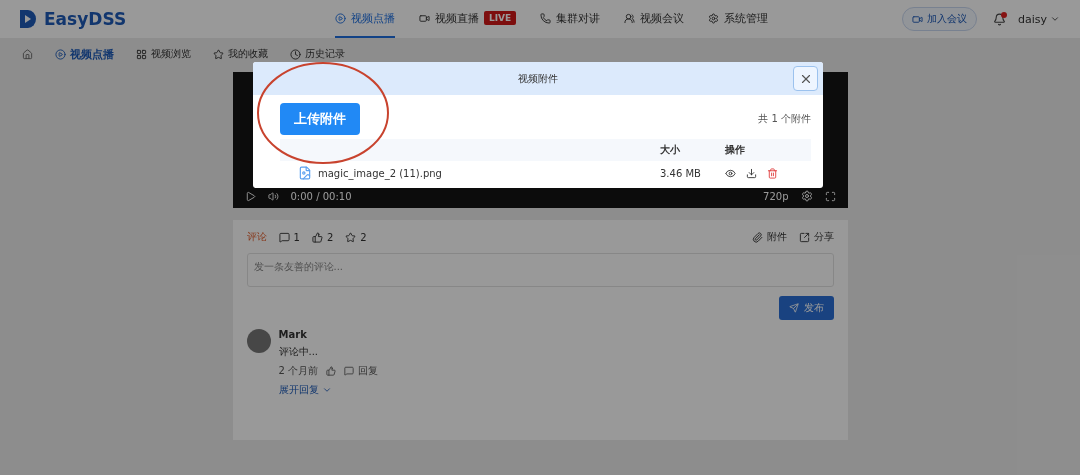 Image resolution: width=1080 pixels, height=475 pixels. I want to click on video-time: 0:00 / 00:10, so click(321, 196).